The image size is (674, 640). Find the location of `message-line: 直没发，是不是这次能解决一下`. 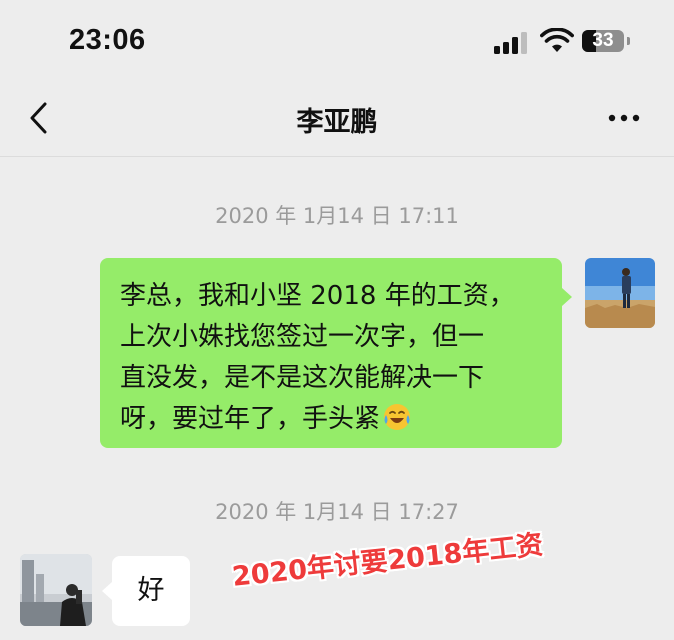

message-line: 直没发，是不是这次能解决一下 is located at coordinates (302, 378).